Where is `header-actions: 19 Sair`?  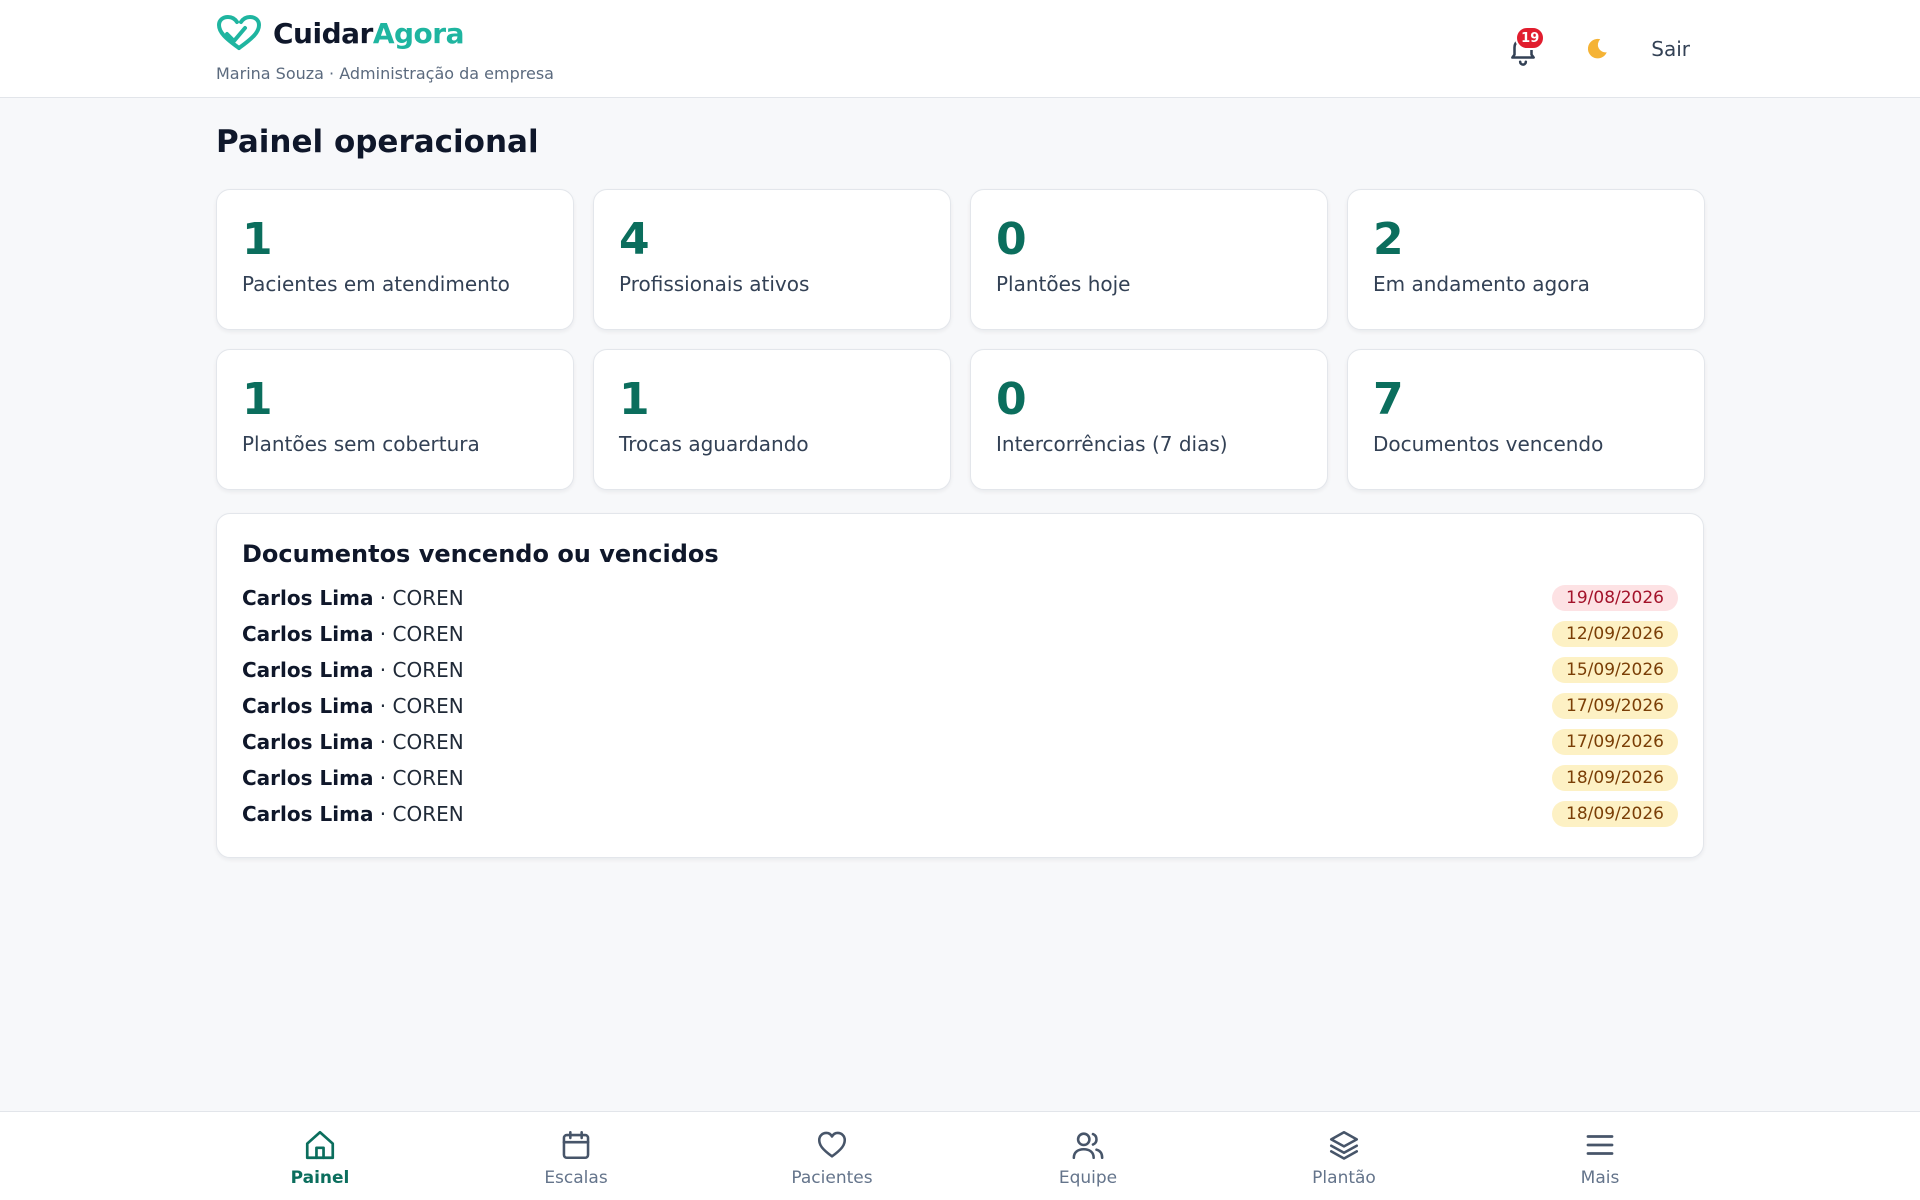
header-actions: 19 Sair is located at coordinates (1594, 49).